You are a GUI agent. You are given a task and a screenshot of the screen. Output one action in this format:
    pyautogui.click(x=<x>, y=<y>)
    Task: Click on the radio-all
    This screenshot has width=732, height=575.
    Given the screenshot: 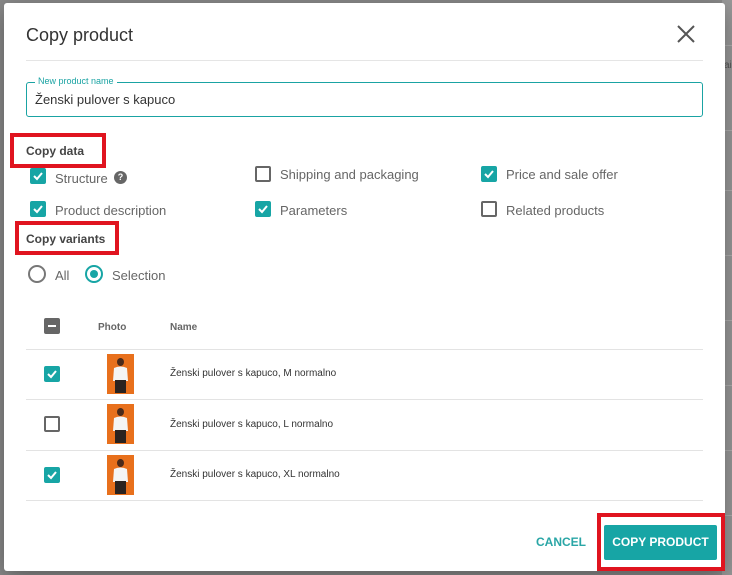 What is the action you would take?
    pyautogui.click(x=37, y=274)
    